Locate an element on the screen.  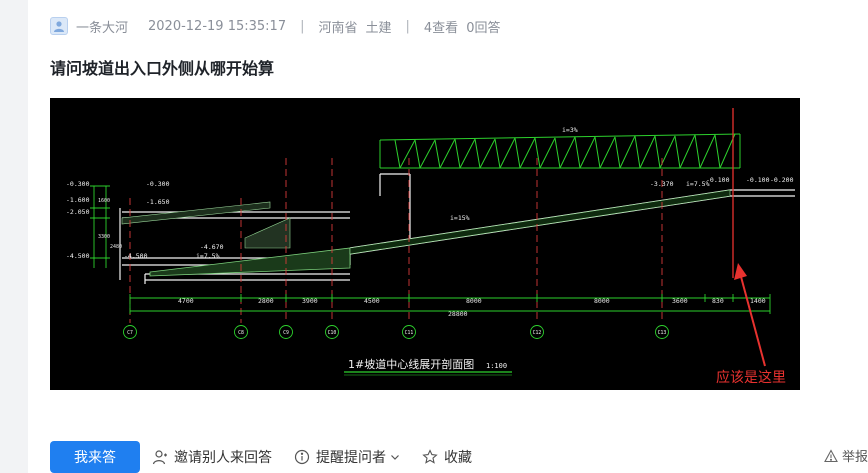
question-title: 请问坡道出入口外侧从哪开始算 is located at coordinates (162, 68).